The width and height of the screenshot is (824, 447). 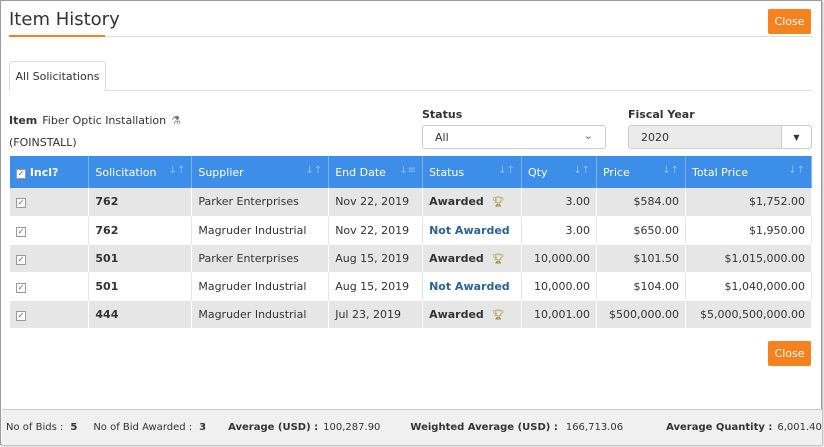 What do you see at coordinates (442, 137) in the screenshot?
I see `status-select-value: All` at bounding box center [442, 137].